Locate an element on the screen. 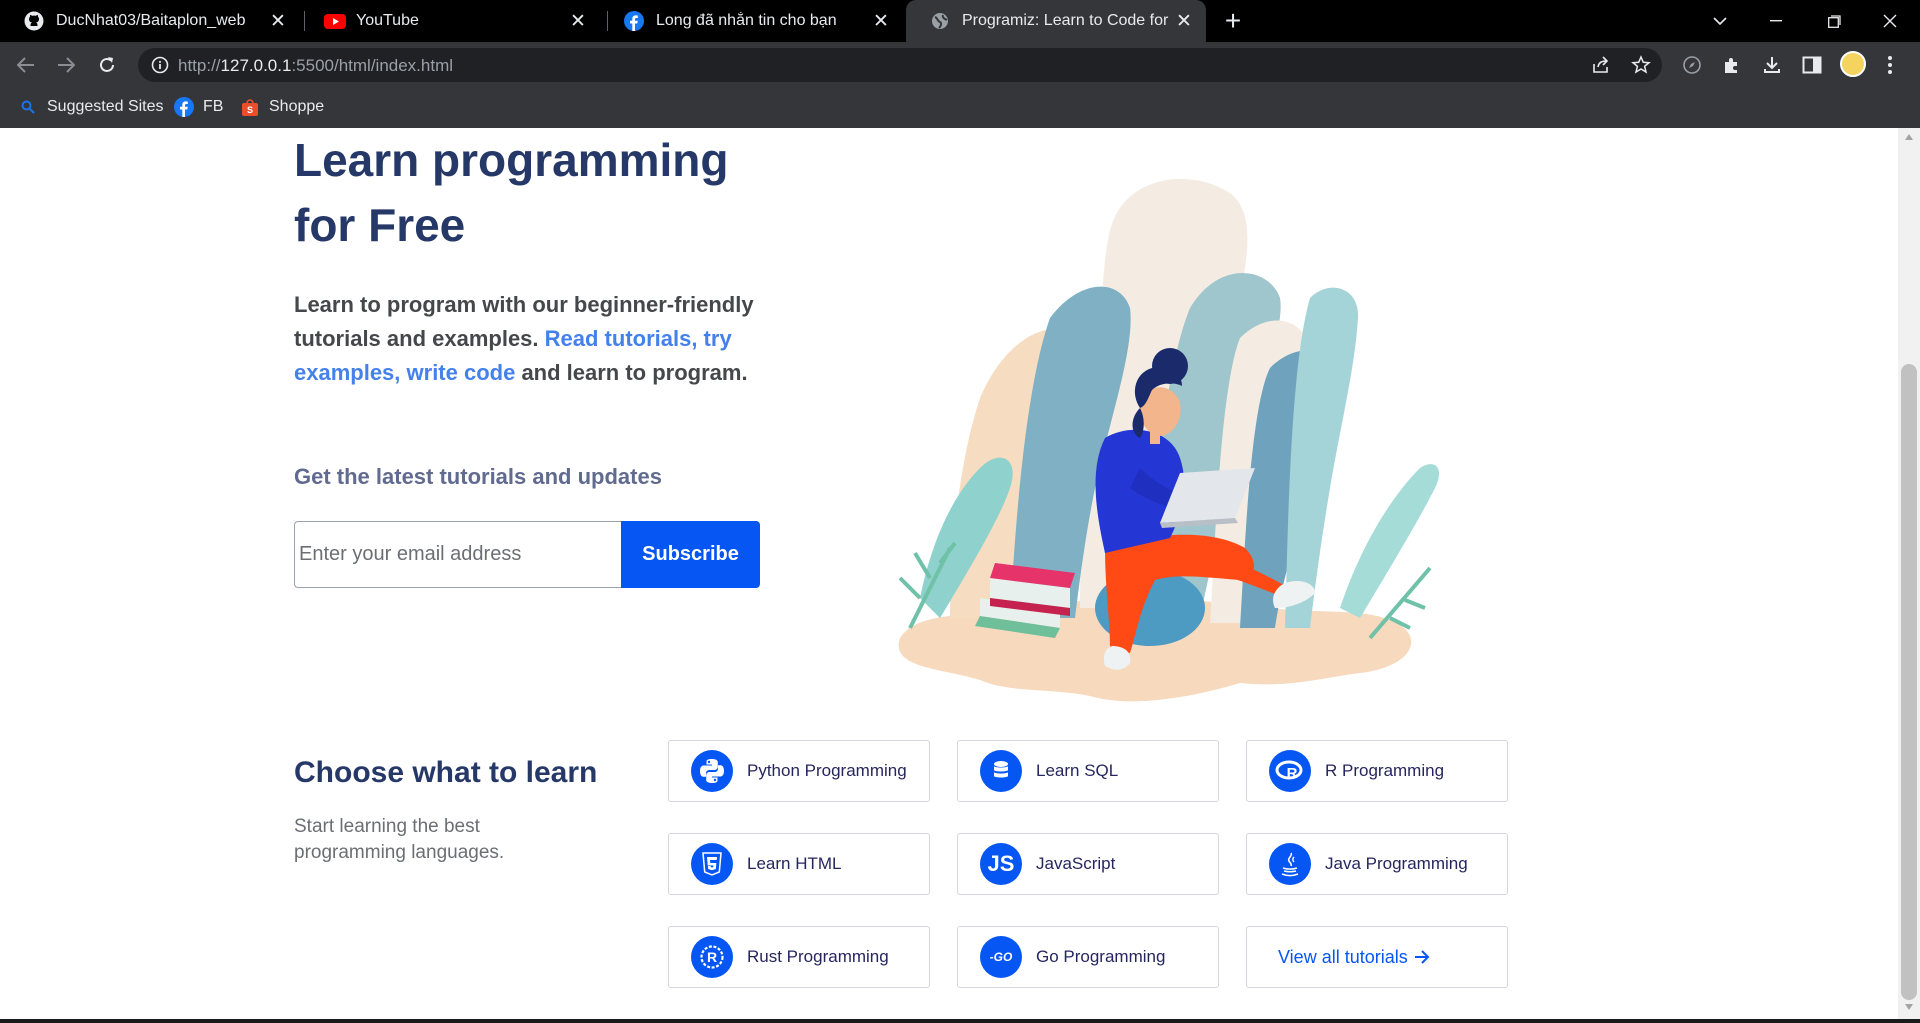  course-card-javascript: JS JavaScript is located at coordinates (1088, 864).